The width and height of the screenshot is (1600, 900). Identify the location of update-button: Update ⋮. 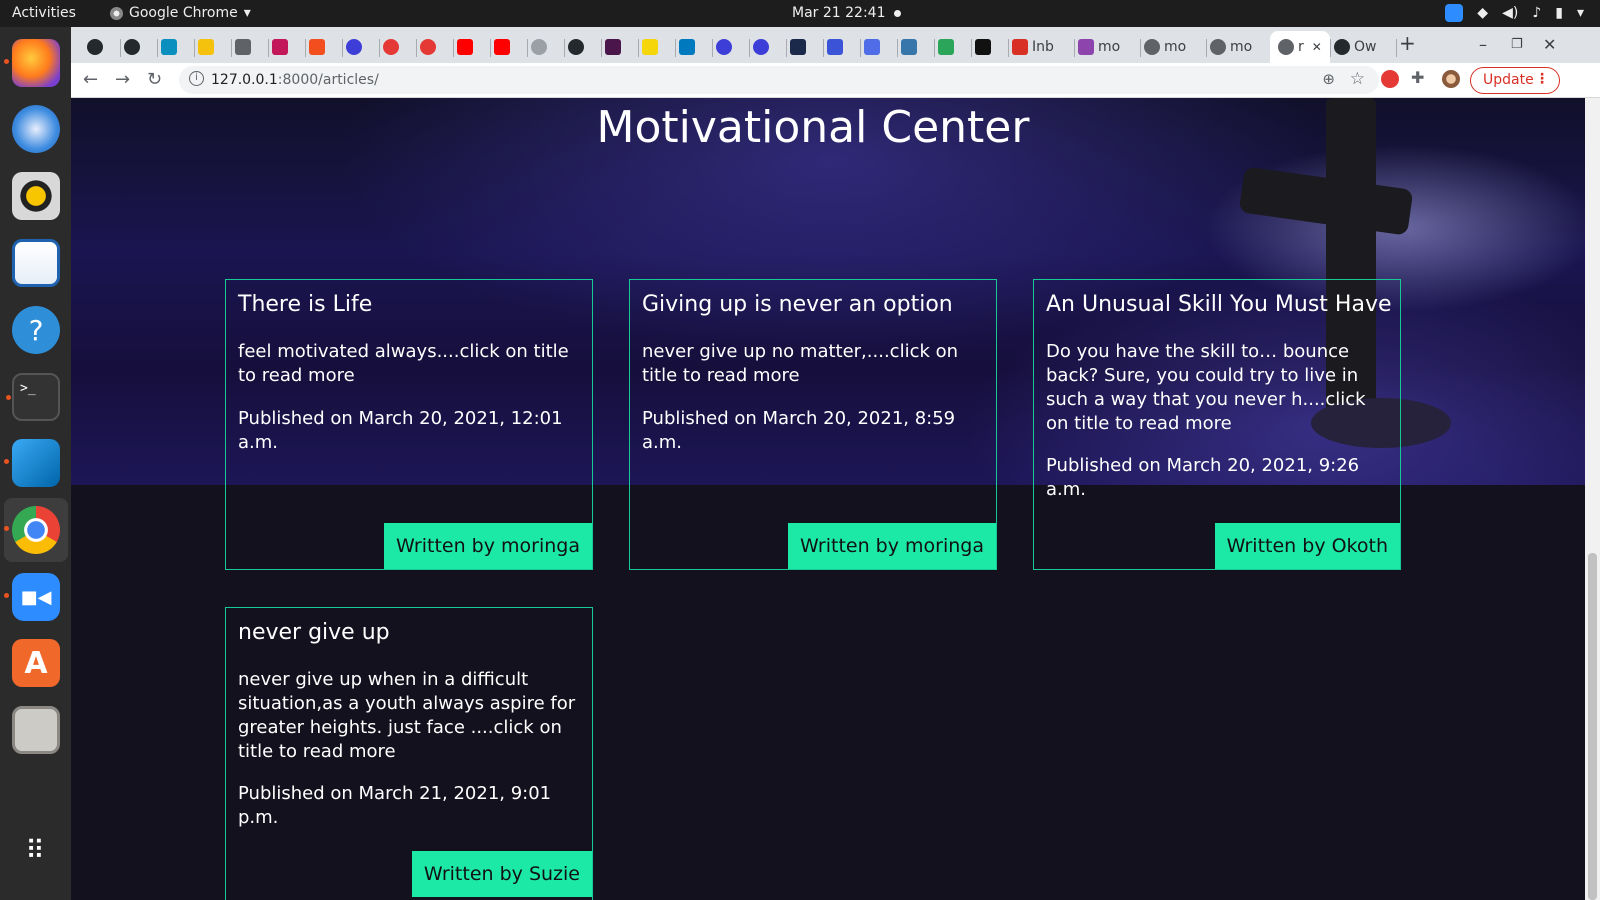
(1515, 80).